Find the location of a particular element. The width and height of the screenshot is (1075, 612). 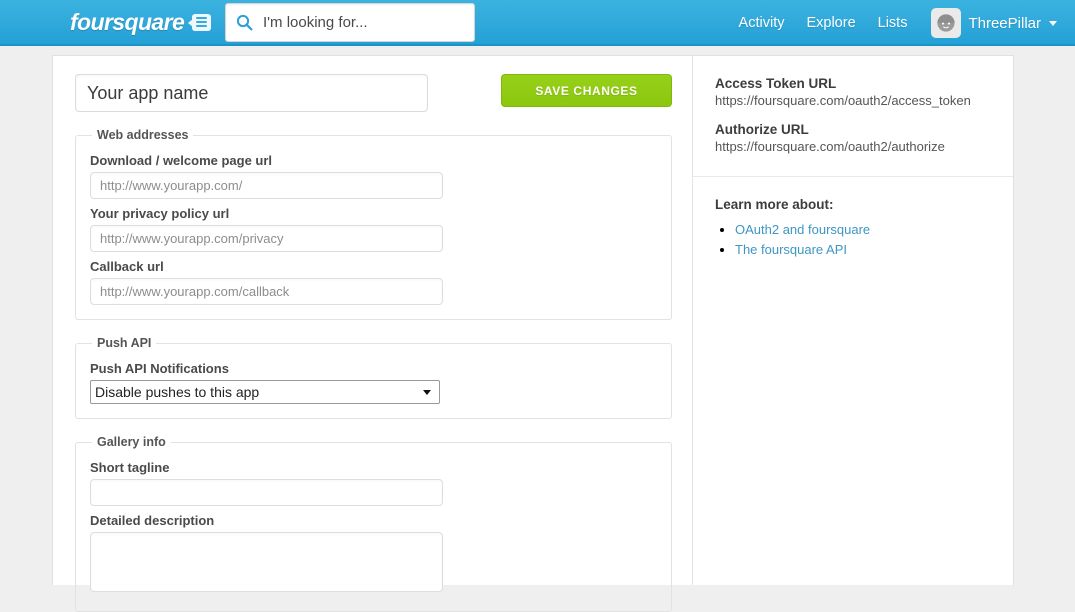

push-api-legend: Push API is located at coordinates (124, 343).